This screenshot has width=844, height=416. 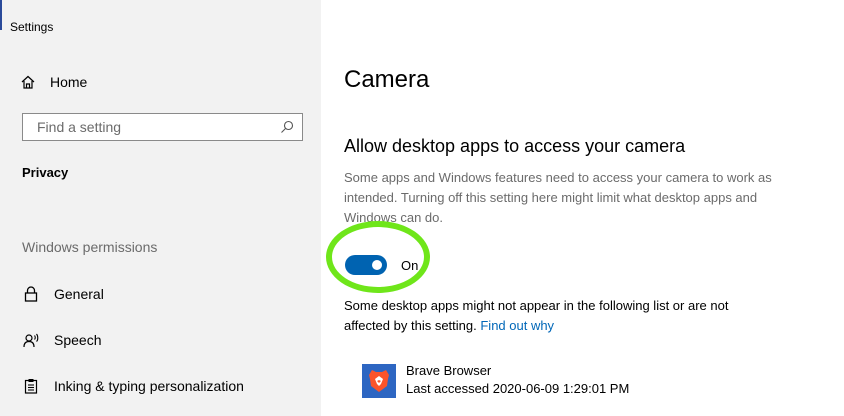 I want to click on camera-access-toggle-row: On, so click(x=381, y=265).